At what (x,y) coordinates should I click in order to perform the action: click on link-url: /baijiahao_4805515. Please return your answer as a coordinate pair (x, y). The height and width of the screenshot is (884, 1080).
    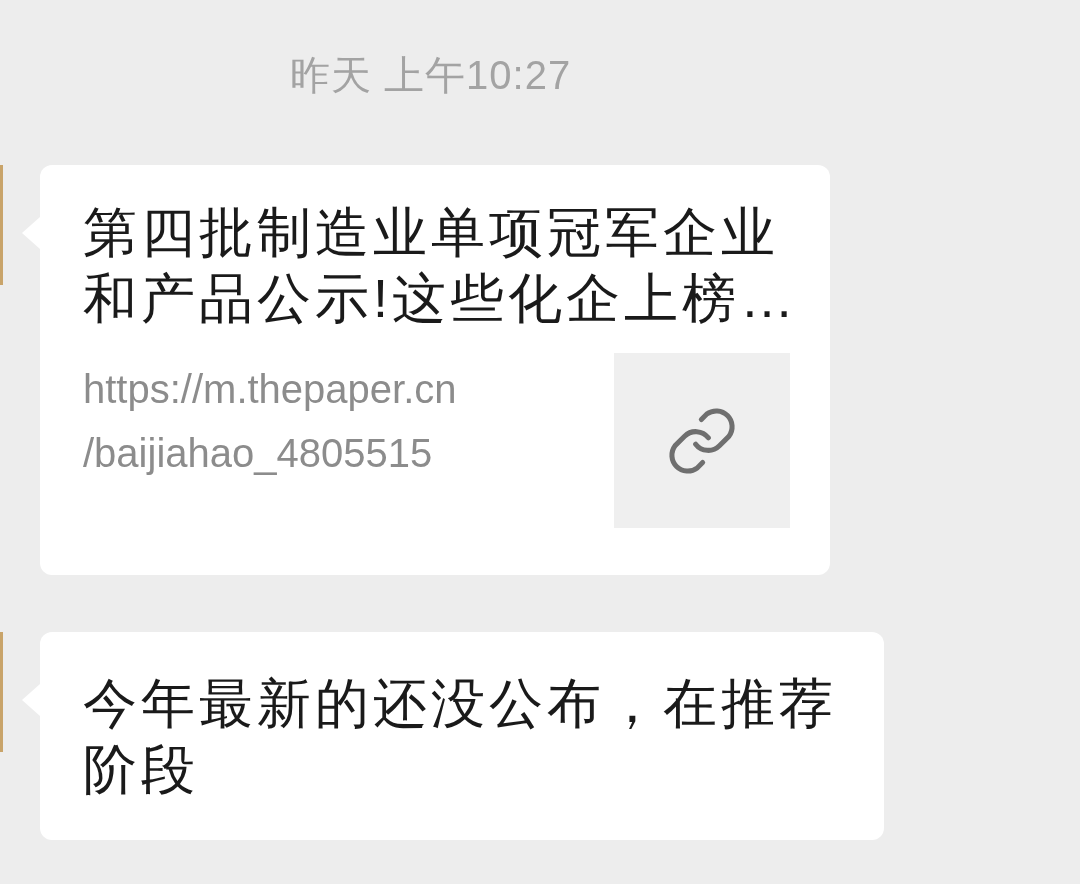
    Looking at the image, I should click on (258, 453).